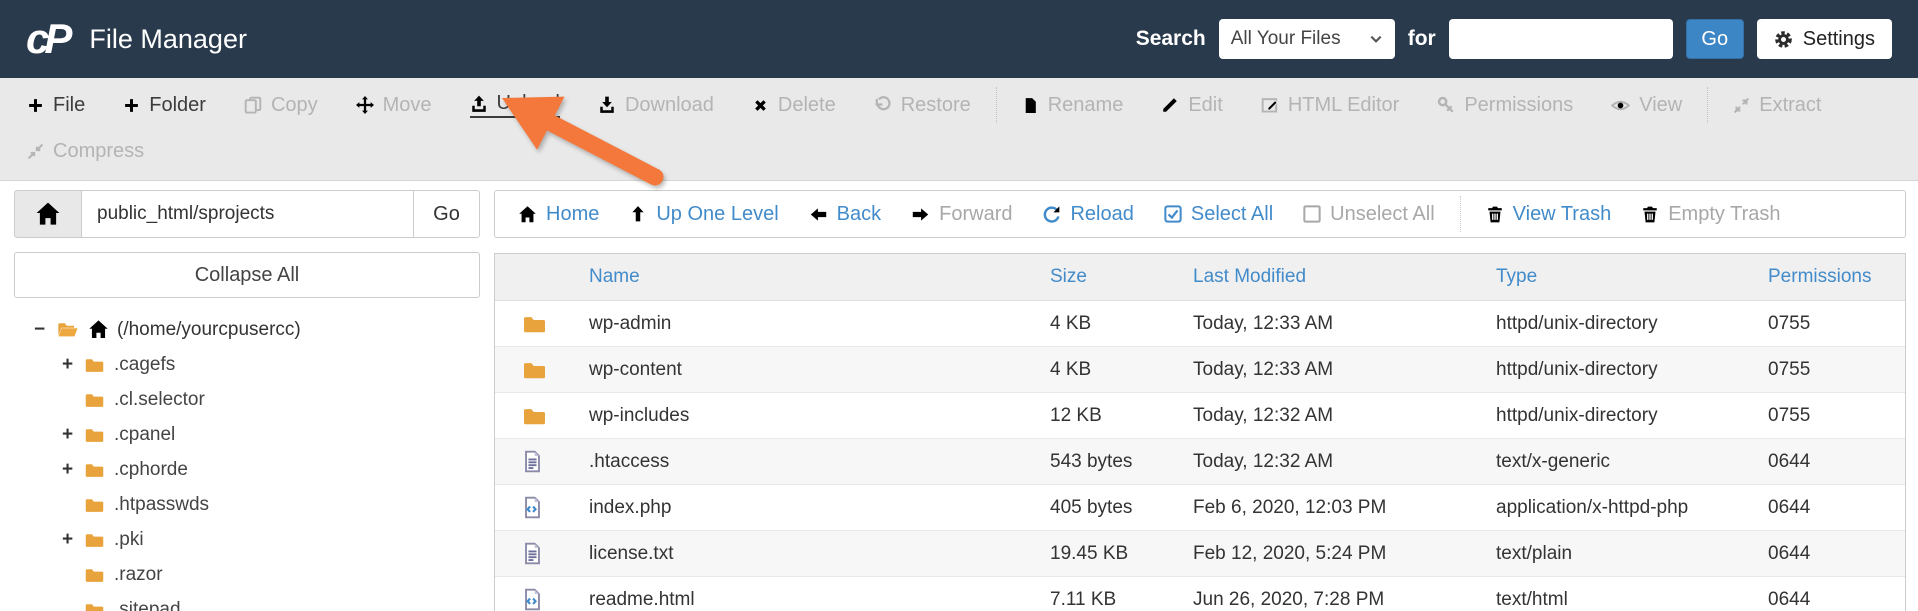 Image resolution: width=1918 pixels, height=611 pixels. I want to click on toolbar-rename-button: Rename, so click(1073, 105).